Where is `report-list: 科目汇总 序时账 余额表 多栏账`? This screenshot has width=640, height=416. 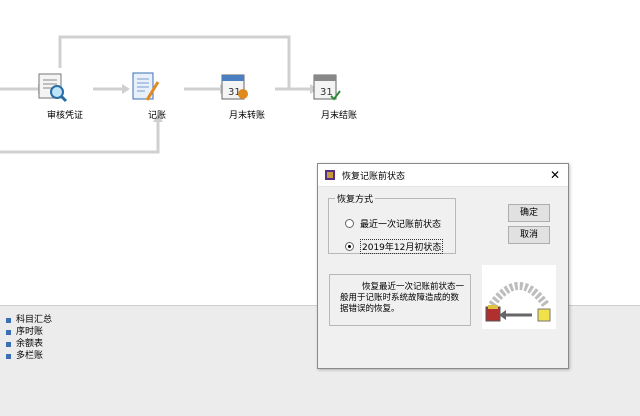 report-list: 科目汇总 序时账 余额表 多栏账 is located at coordinates (29, 338).